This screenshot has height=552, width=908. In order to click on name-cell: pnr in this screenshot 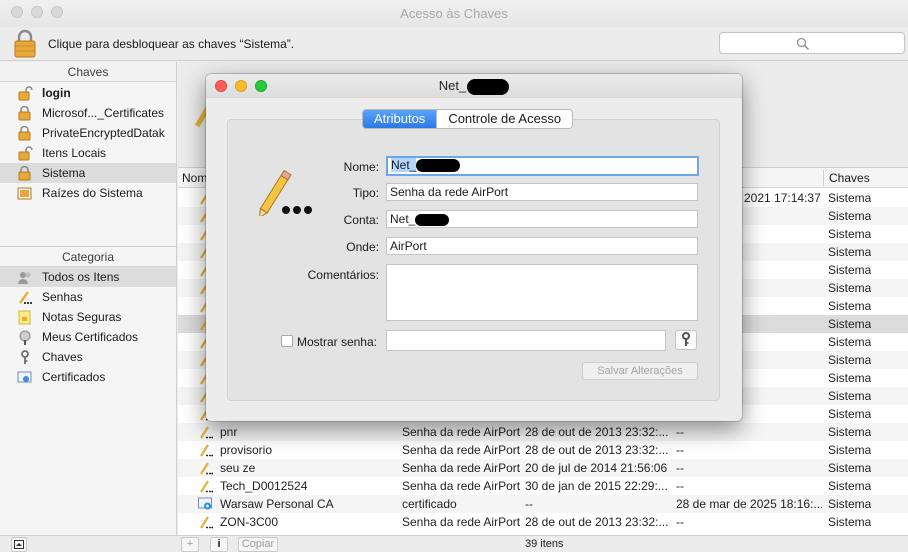, I will do `click(229, 432)`.